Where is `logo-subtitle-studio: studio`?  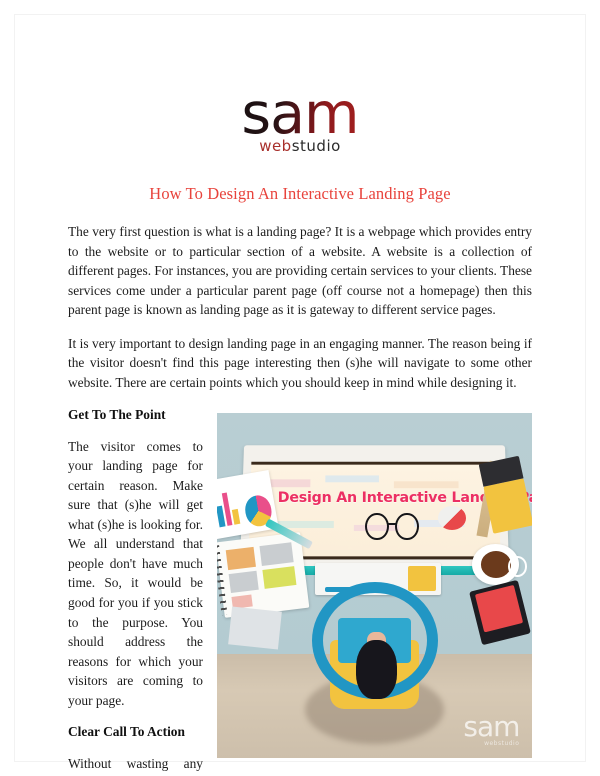 logo-subtitle-studio: studio is located at coordinates (316, 146).